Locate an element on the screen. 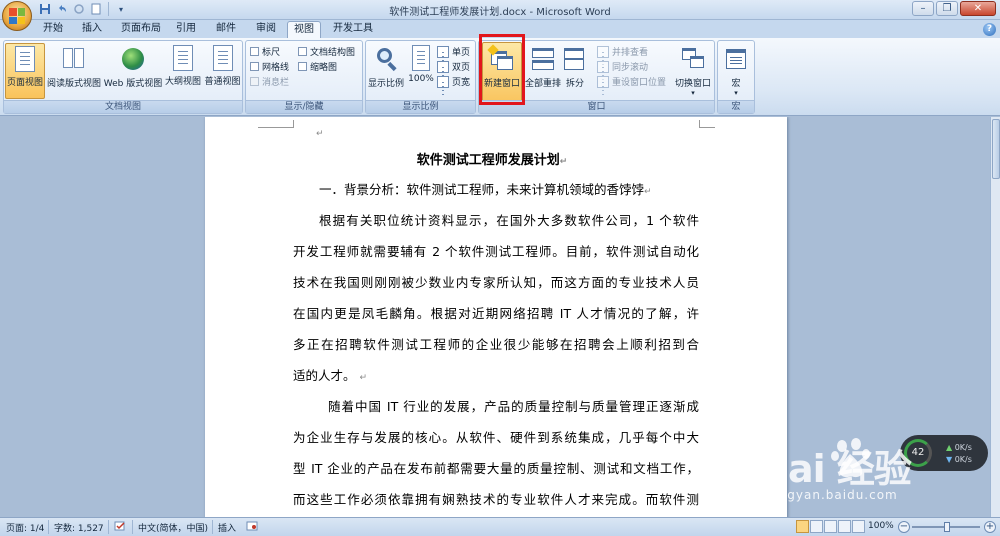 This screenshot has width=1000, height=536. close-button: ✕ is located at coordinates (978, 8).